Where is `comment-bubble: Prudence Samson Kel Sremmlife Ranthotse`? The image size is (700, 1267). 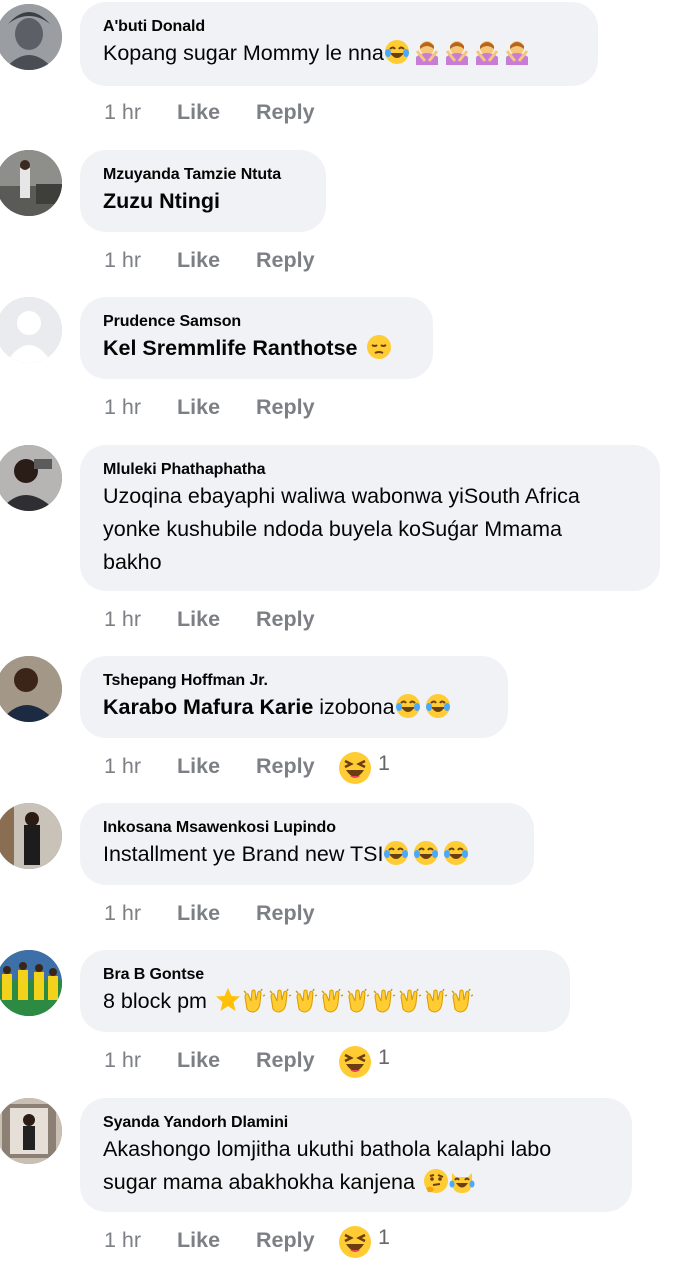
comment-bubble: Prudence Samson Kel Sremmlife Ranthotse is located at coordinates (256, 338).